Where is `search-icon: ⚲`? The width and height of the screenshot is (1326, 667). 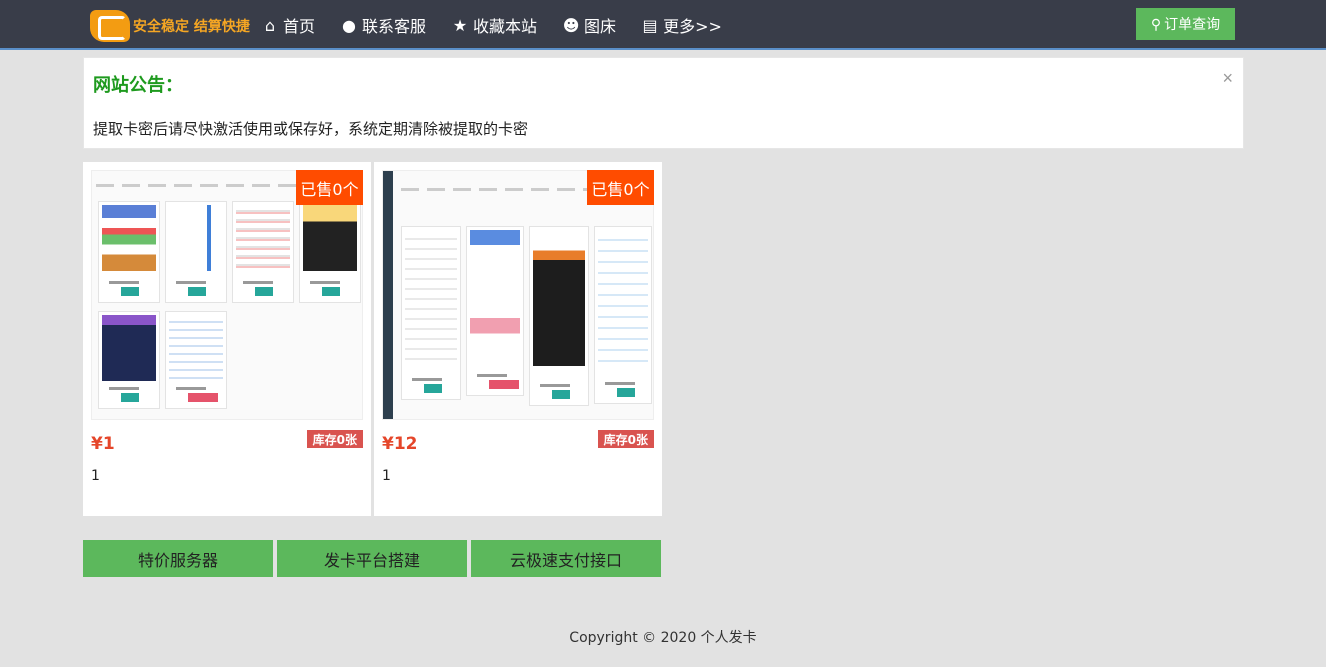
search-icon: ⚲ is located at coordinates (1156, 23).